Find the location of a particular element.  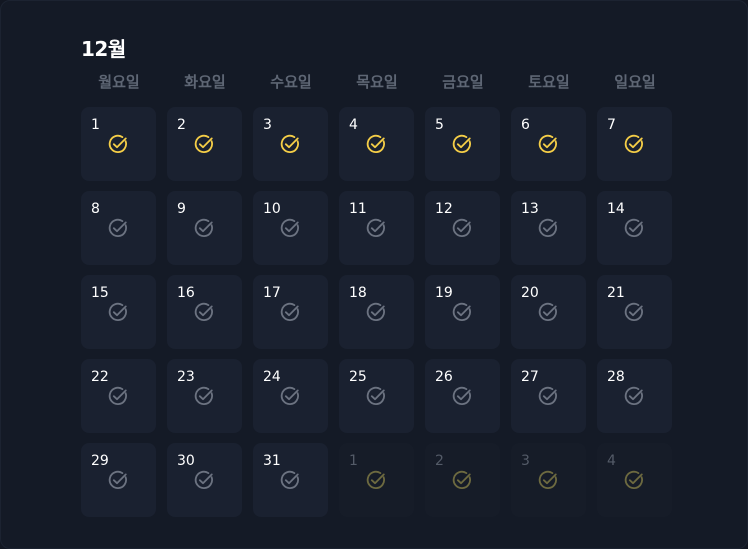

calendar-day-cell-next-month: 3 is located at coordinates (548, 480).